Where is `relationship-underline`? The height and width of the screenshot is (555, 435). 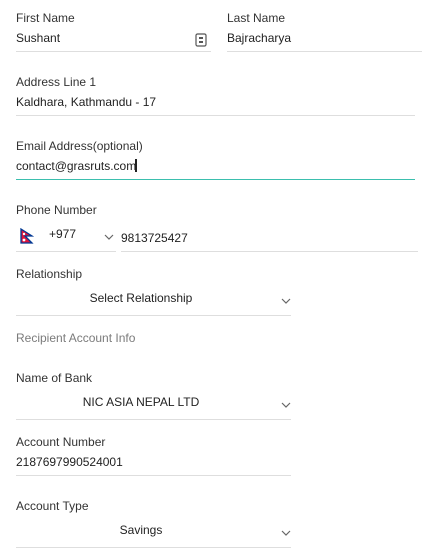
relationship-underline is located at coordinates (153, 315).